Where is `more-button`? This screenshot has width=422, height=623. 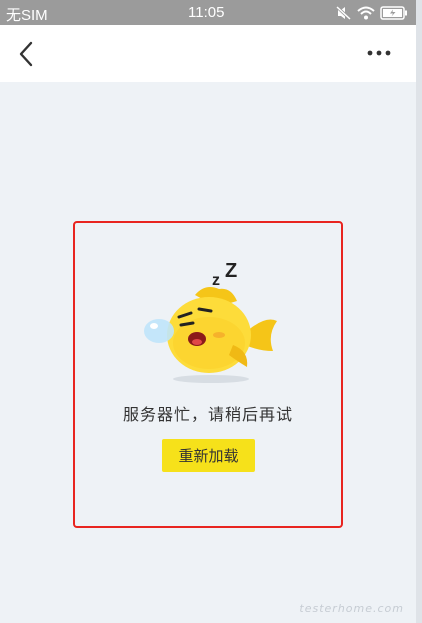
more-button is located at coordinates (379, 53).